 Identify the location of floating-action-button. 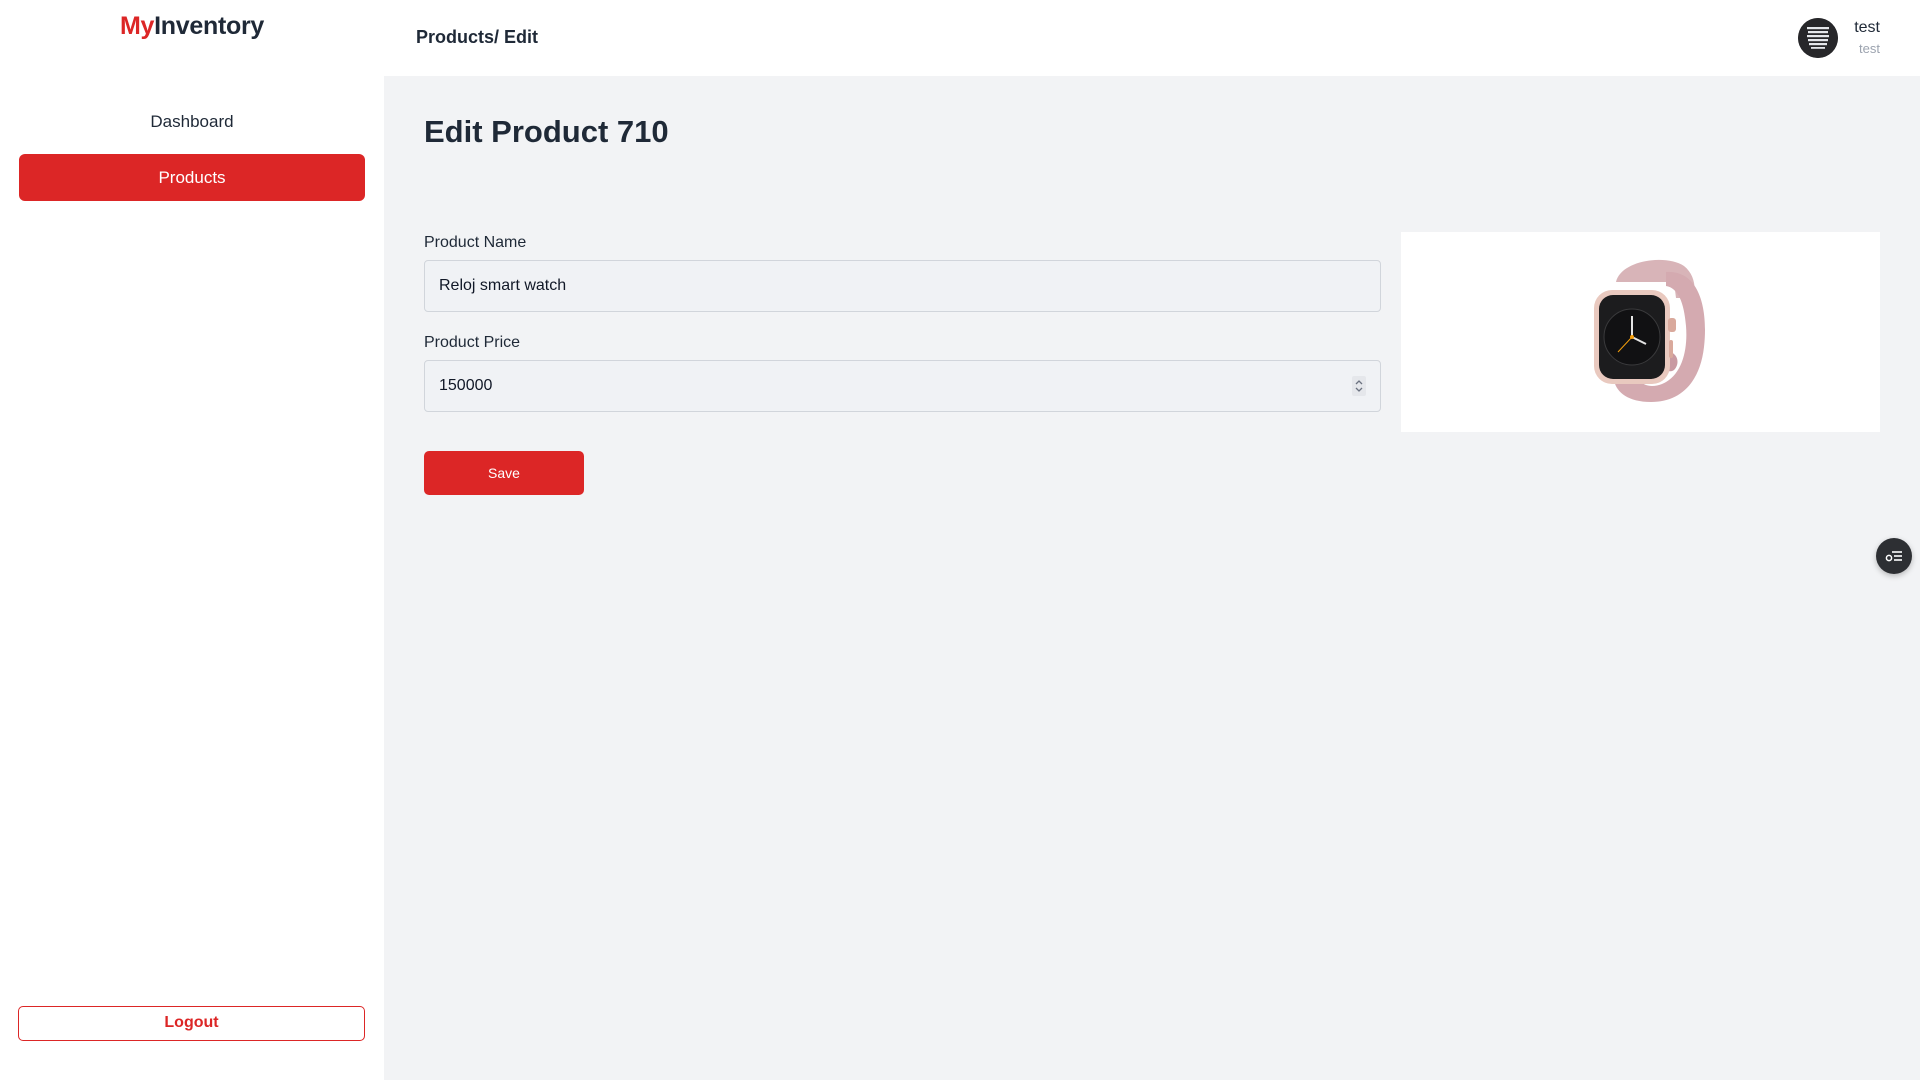
(1894, 556).